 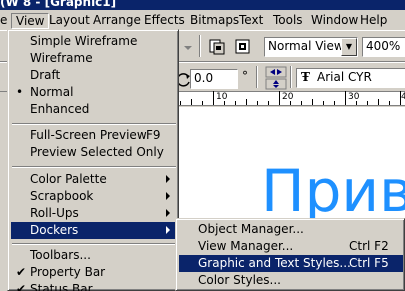 I want to click on ruler-label: 10, so click(x=222, y=97).